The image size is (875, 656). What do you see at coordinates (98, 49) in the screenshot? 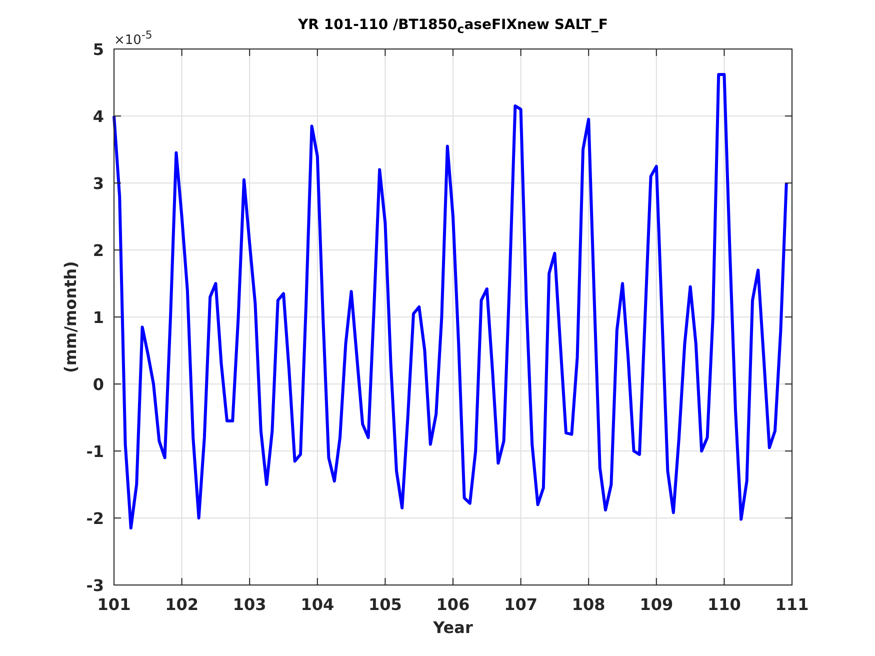
I see `axis-tick-label: 5` at bounding box center [98, 49].